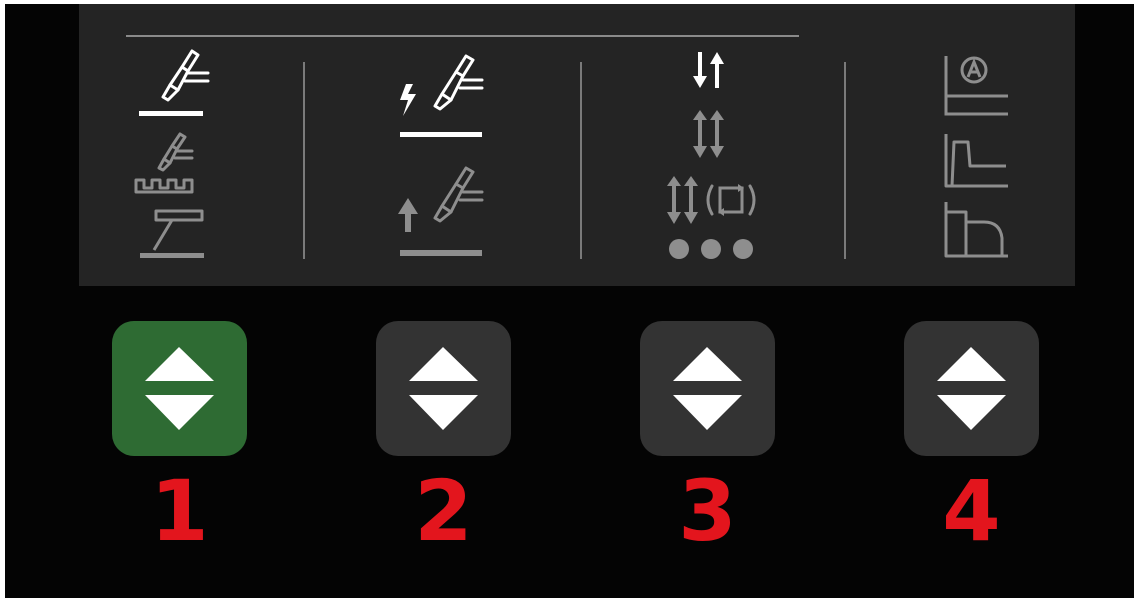 This screenshot has width=1138, height=601. What do you see at coordinates (164, 163) in the screenshot?
I see `pulse-mig-torch-icon` at bounding box center [164, 163].